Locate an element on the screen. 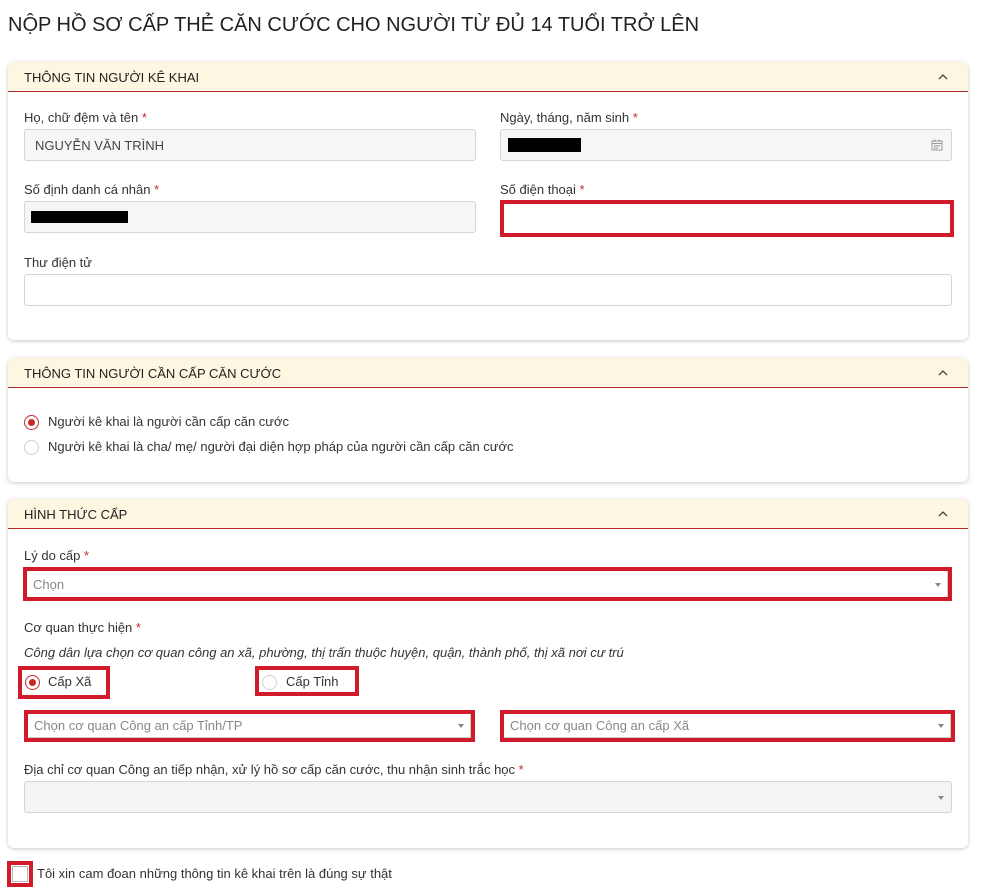 The height and width of the screenshot is (889, 994). dob-label: Ngày, tháng, năm sinh * is located at coordinates (569, 117).